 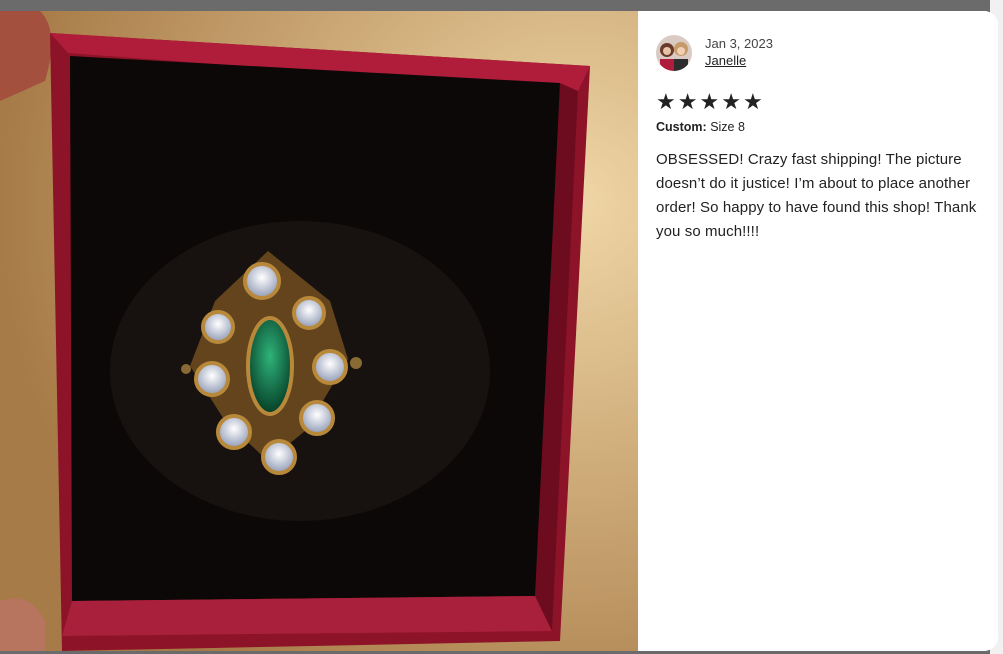 I want to click on custom-option-label: Custom:, so click(x=681, y=127).